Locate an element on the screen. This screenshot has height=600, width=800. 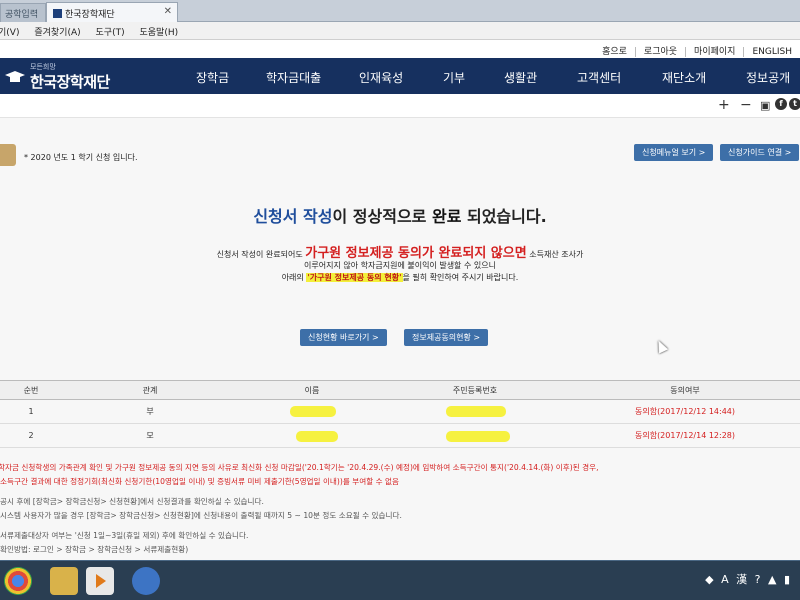
application-status-button: 신청현황 바로가기 > is located at coordinates (343, 337).